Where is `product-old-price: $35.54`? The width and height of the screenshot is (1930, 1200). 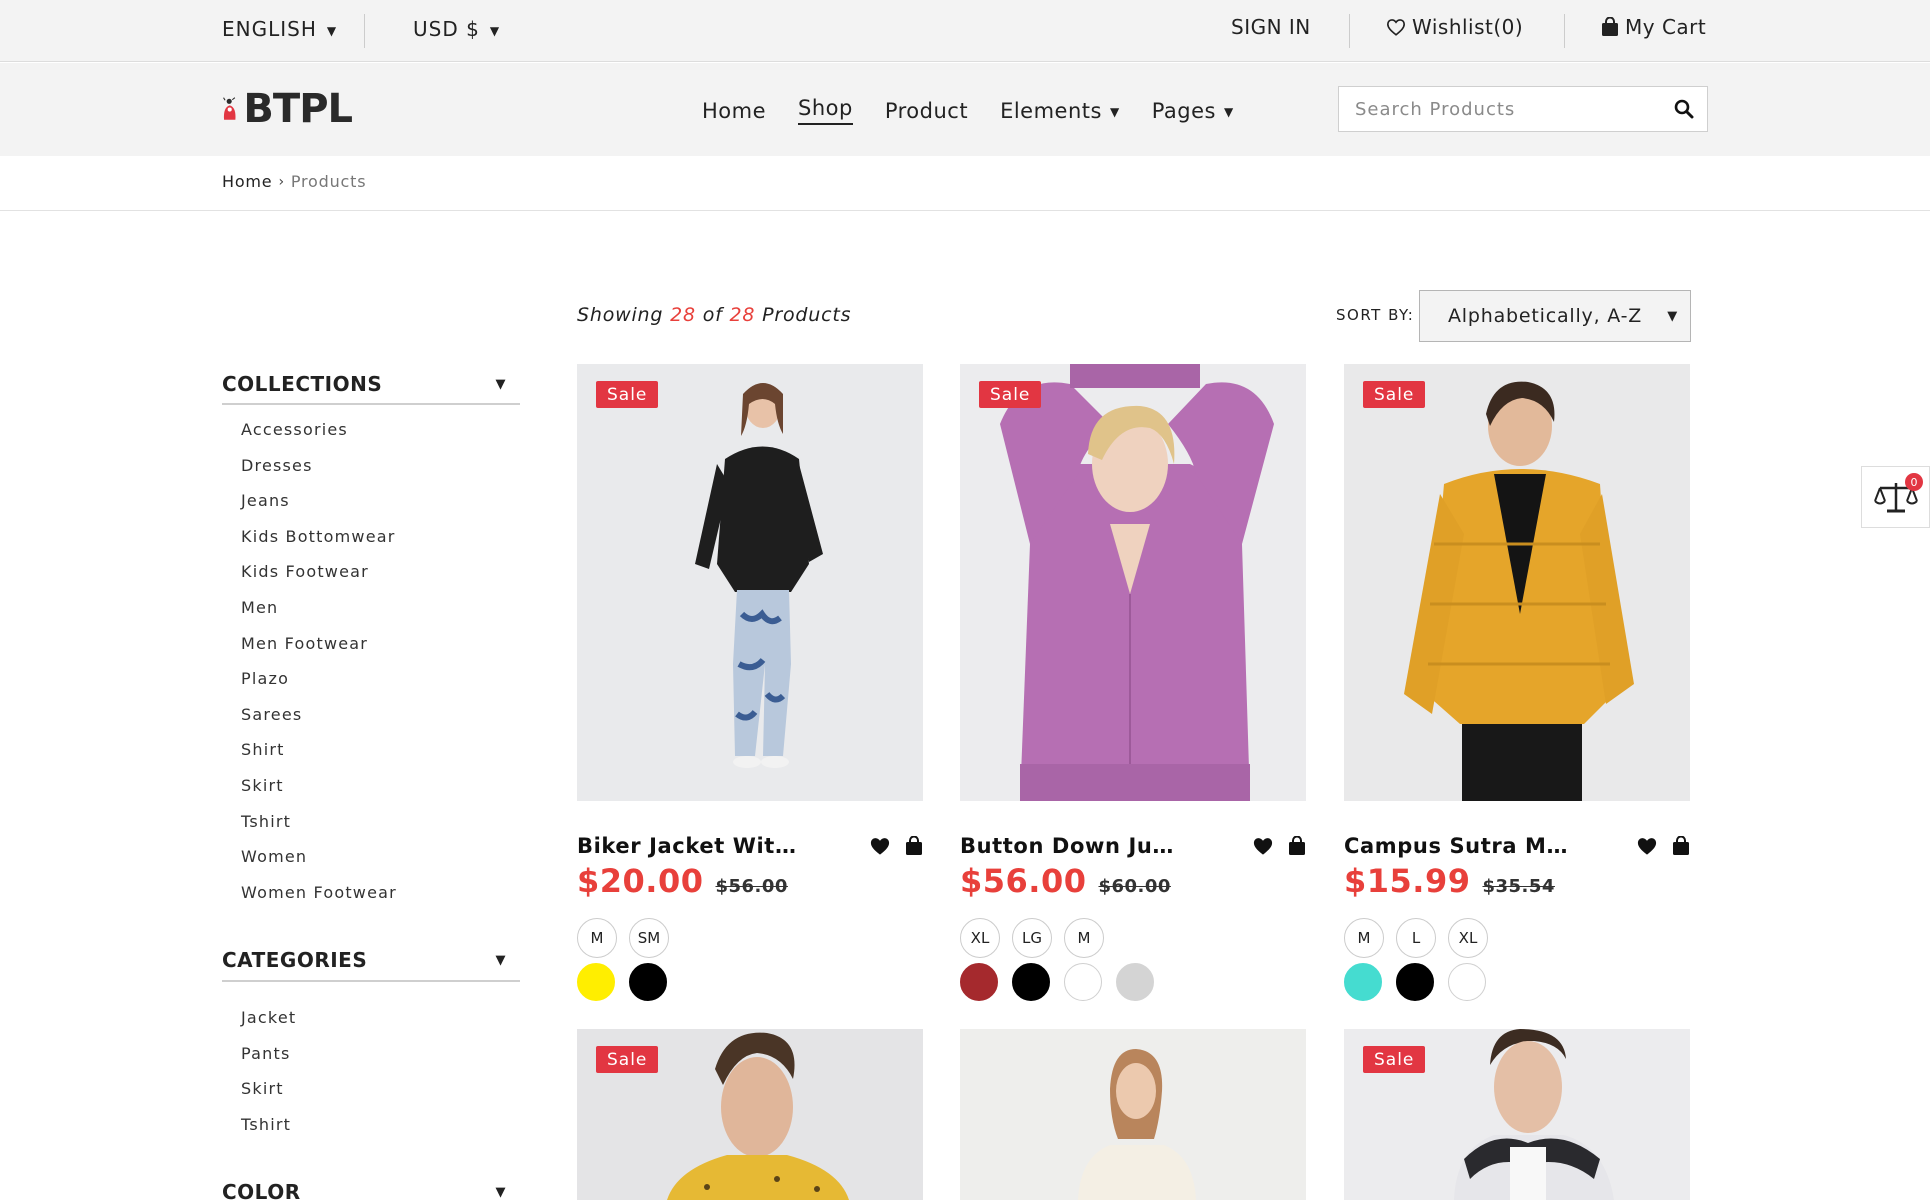 product-old-price: $35.54 is located at coordinates (1518, 886).